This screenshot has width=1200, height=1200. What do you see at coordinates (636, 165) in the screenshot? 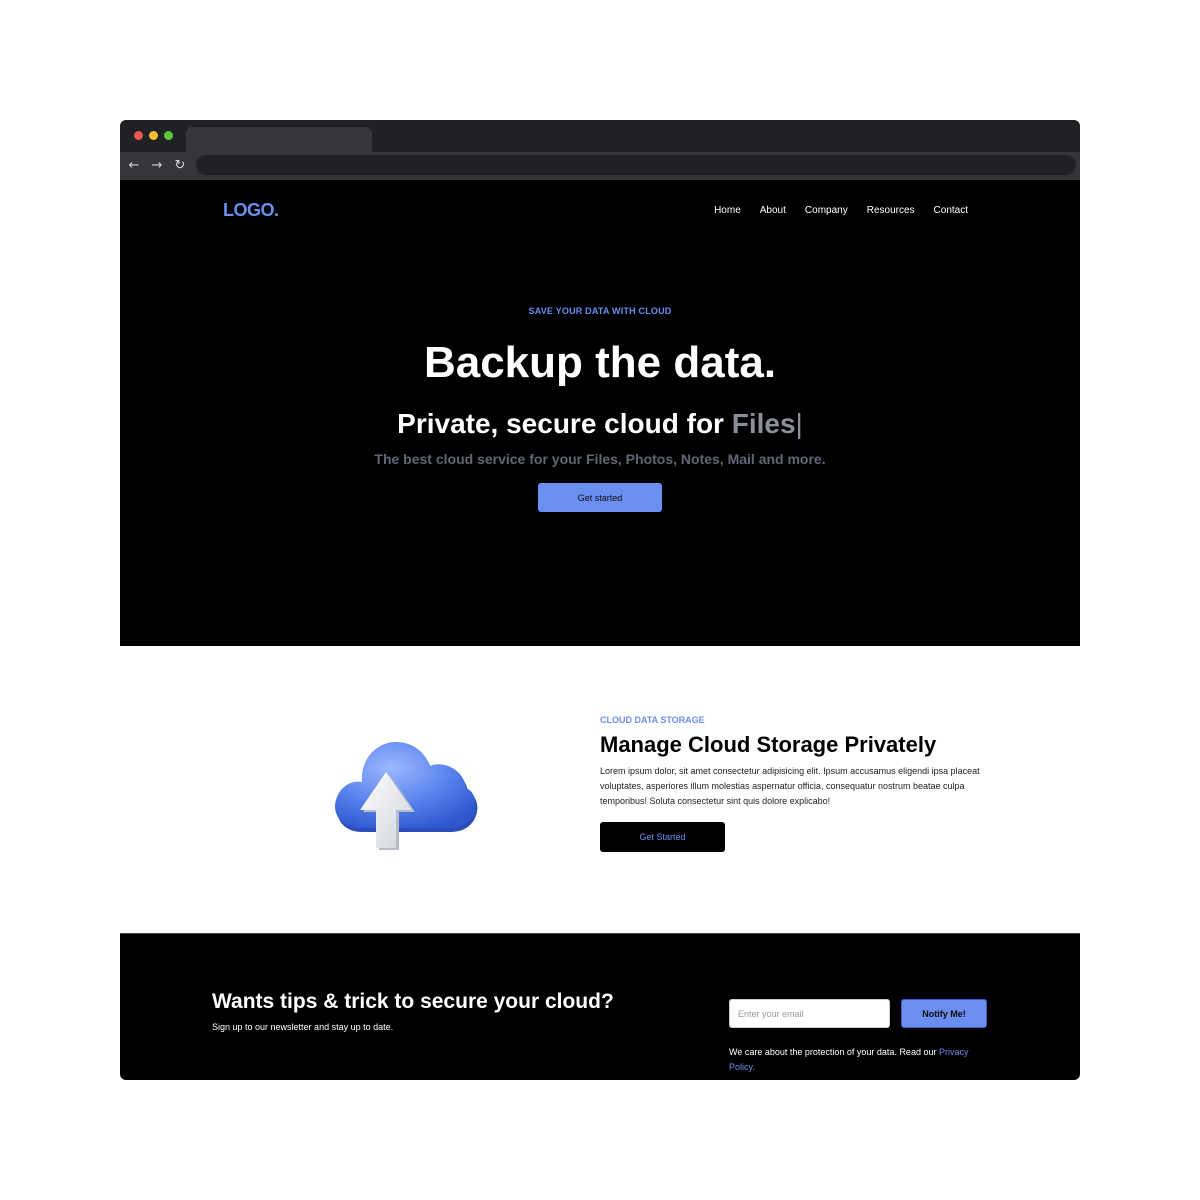
I see `address-bar` at bounding box center [636, 165].